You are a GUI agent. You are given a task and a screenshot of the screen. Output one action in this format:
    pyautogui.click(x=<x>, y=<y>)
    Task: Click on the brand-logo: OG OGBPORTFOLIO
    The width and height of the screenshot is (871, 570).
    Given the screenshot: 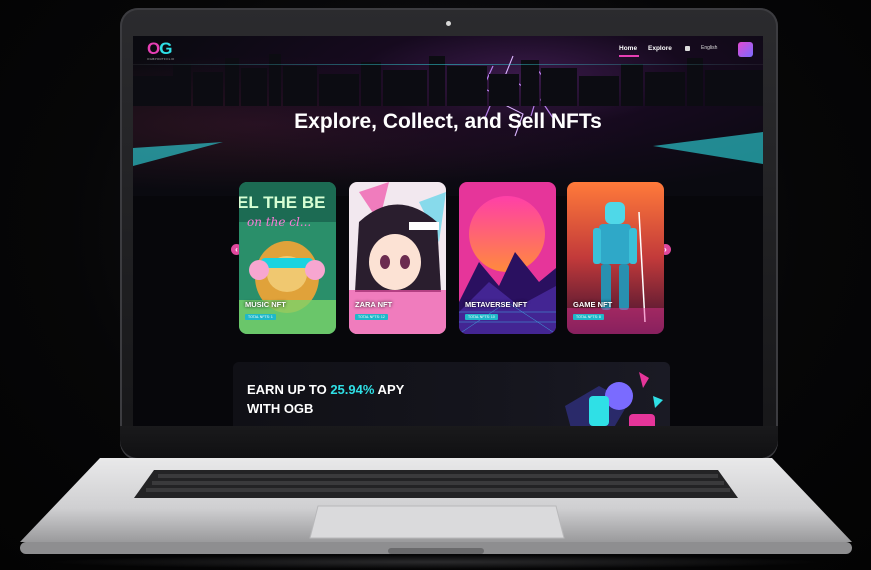 What is the action you would take?
    pyautogui.click(x=165, y=50)
    